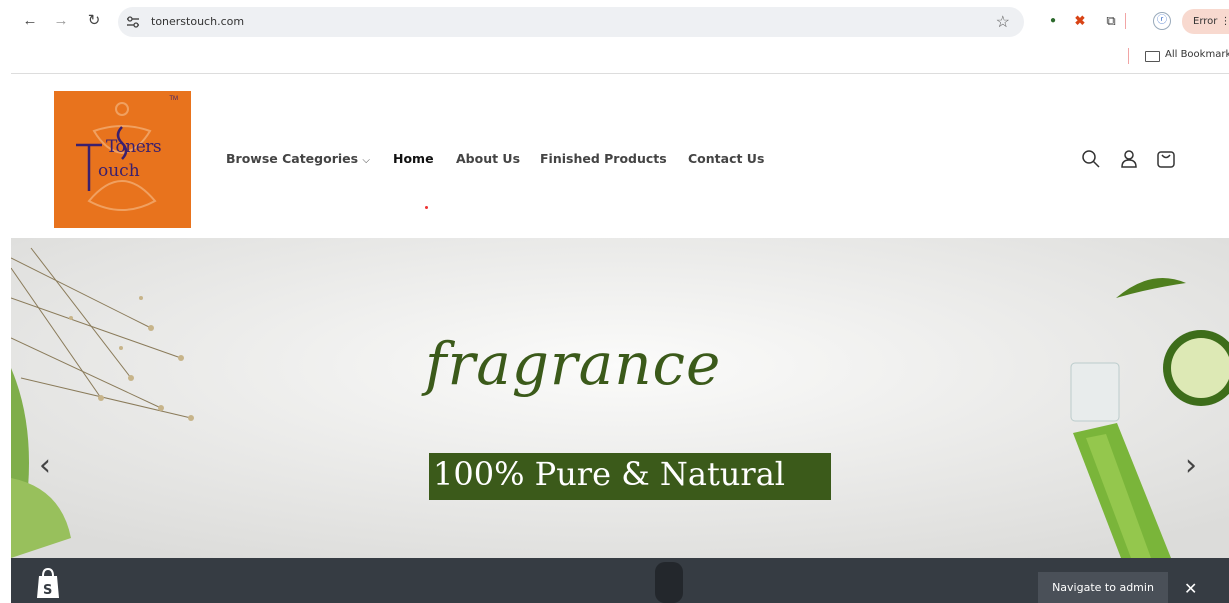 This screenshot has height=603, width=1229. Describe the element at coordinates (1053, 21) in the screenshot. I see `extension-leaf-icon: ●` at that location.